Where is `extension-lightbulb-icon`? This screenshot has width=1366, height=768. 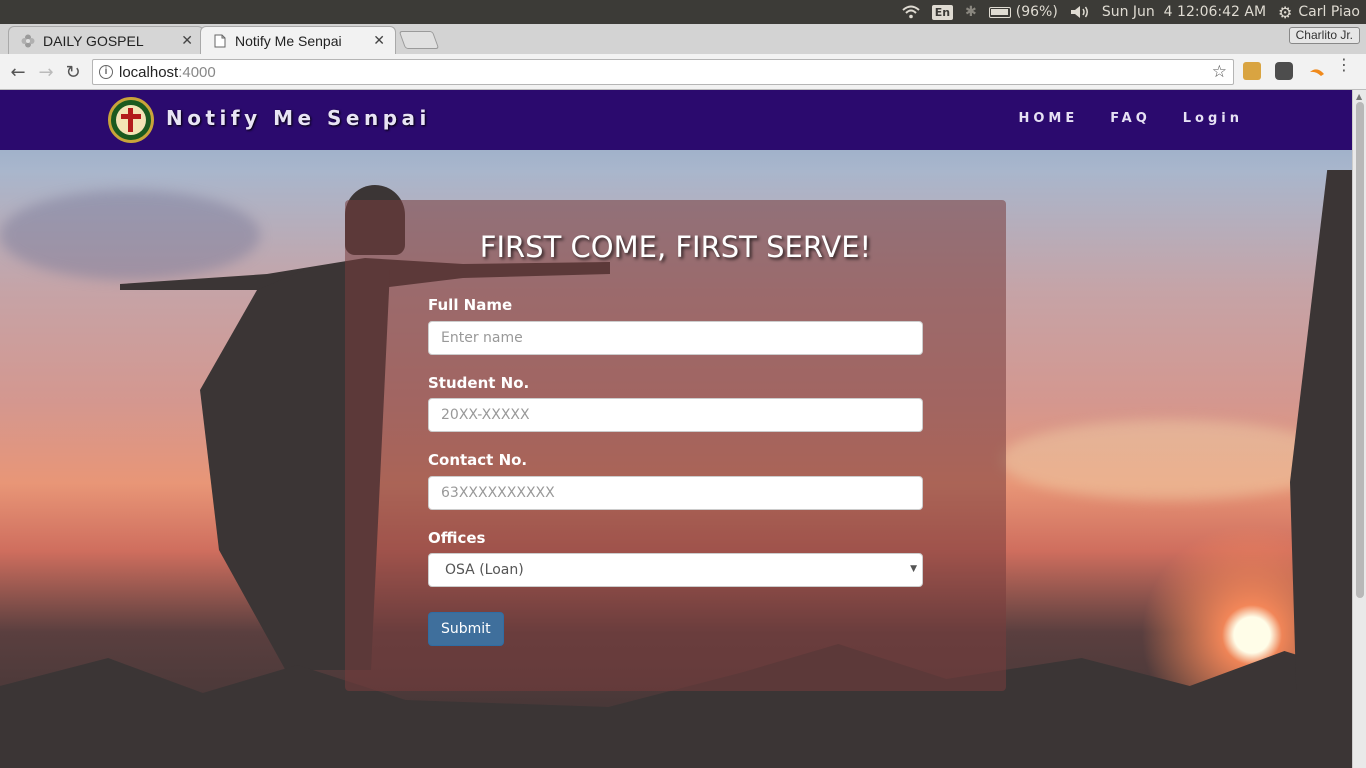 extension-lightbulb-icon is located at coordinates (1284, 71).